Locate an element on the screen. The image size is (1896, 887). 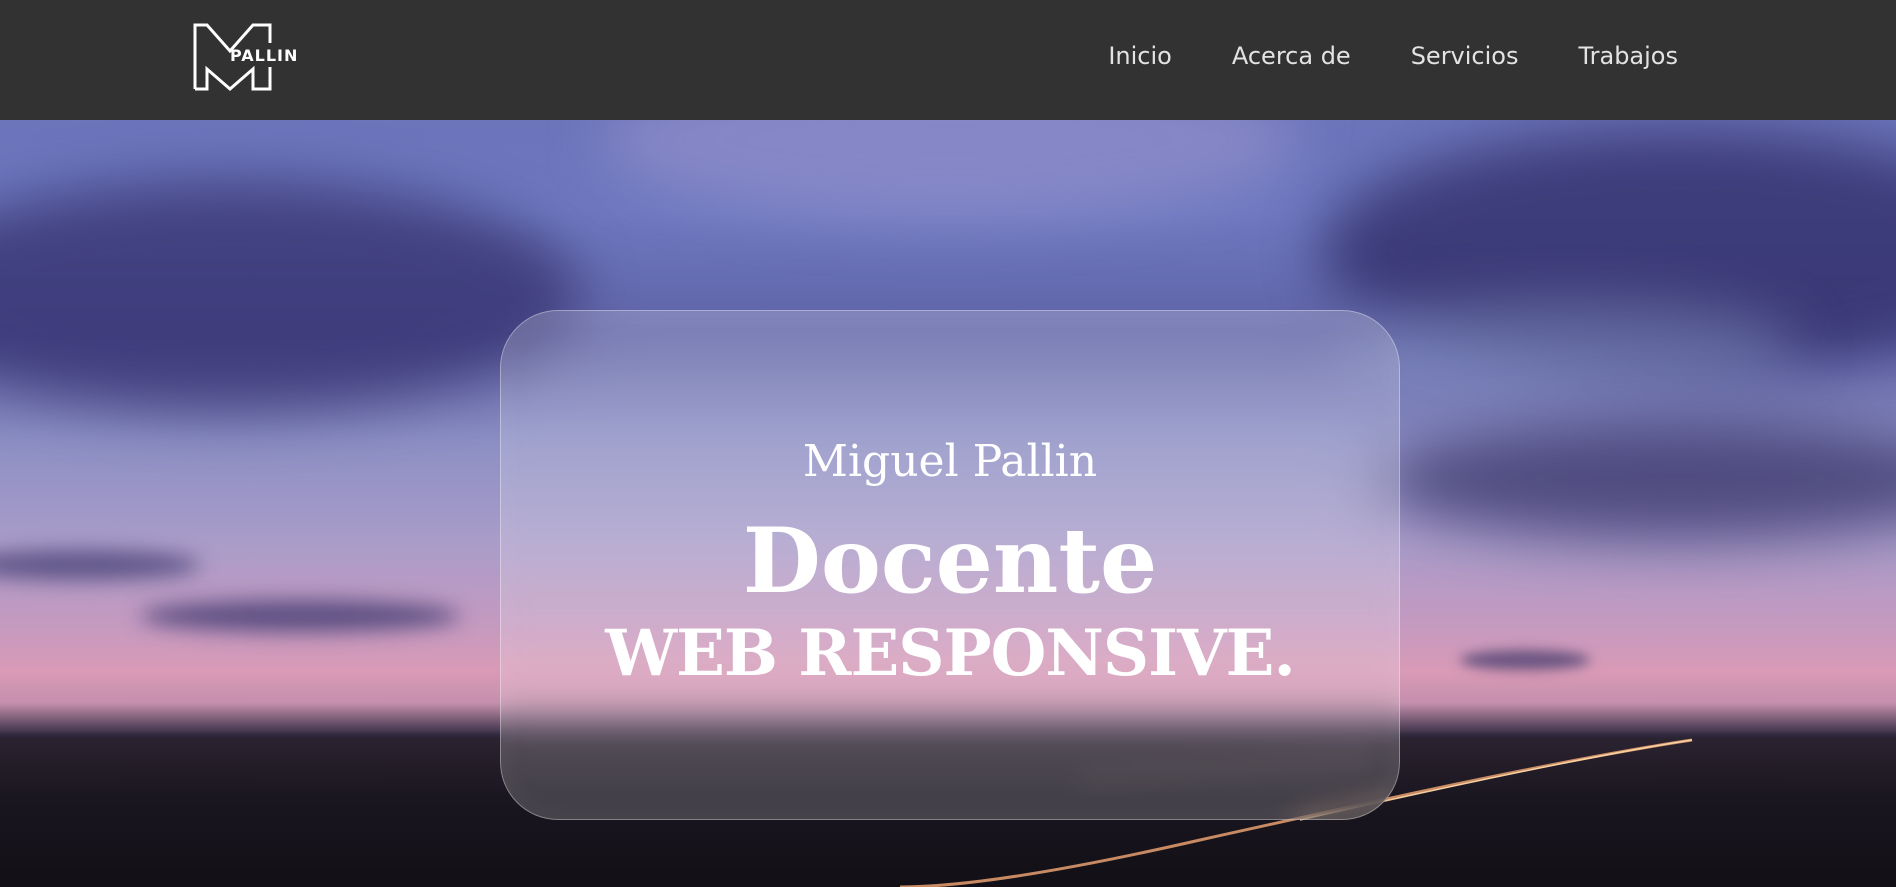
nav-item-inicio: Inicio is located at coordinates (1140, 56).